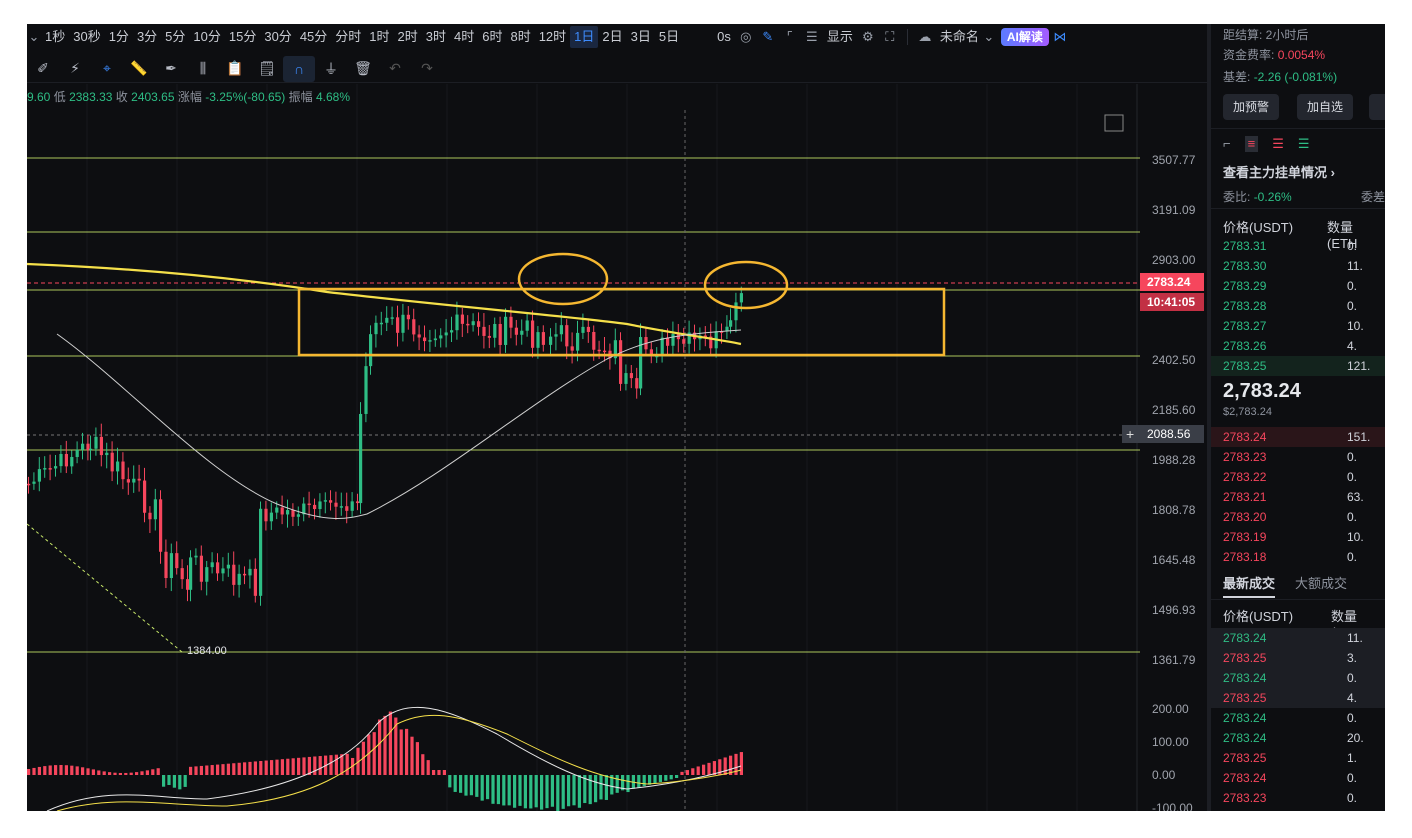  I want to click on book-row: 2783.23 0., so click(1298, 457).